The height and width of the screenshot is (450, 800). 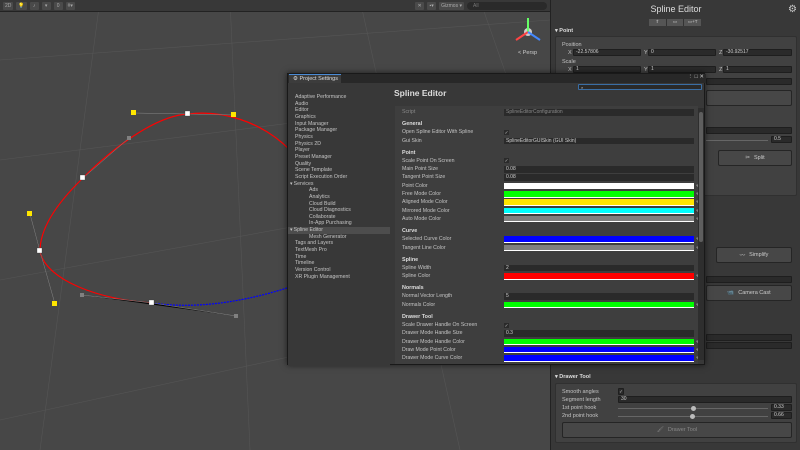 I want to click on nav-item: Package Manager, so click(x=339, y=130).